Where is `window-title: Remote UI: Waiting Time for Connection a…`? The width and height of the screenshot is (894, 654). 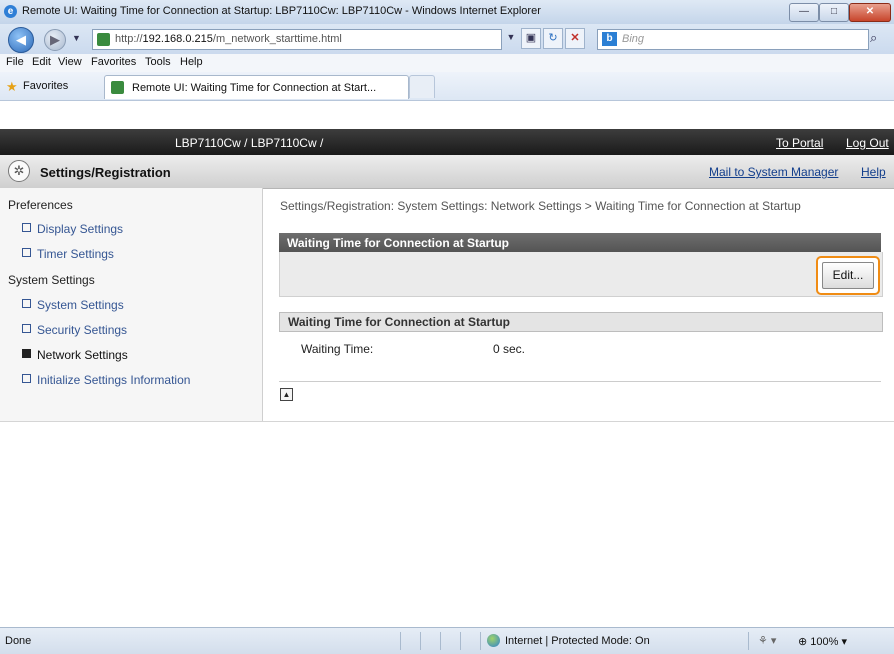 window-title: Remote UI: Waiting Time for Connection a… is located at coordinates (281, 11).